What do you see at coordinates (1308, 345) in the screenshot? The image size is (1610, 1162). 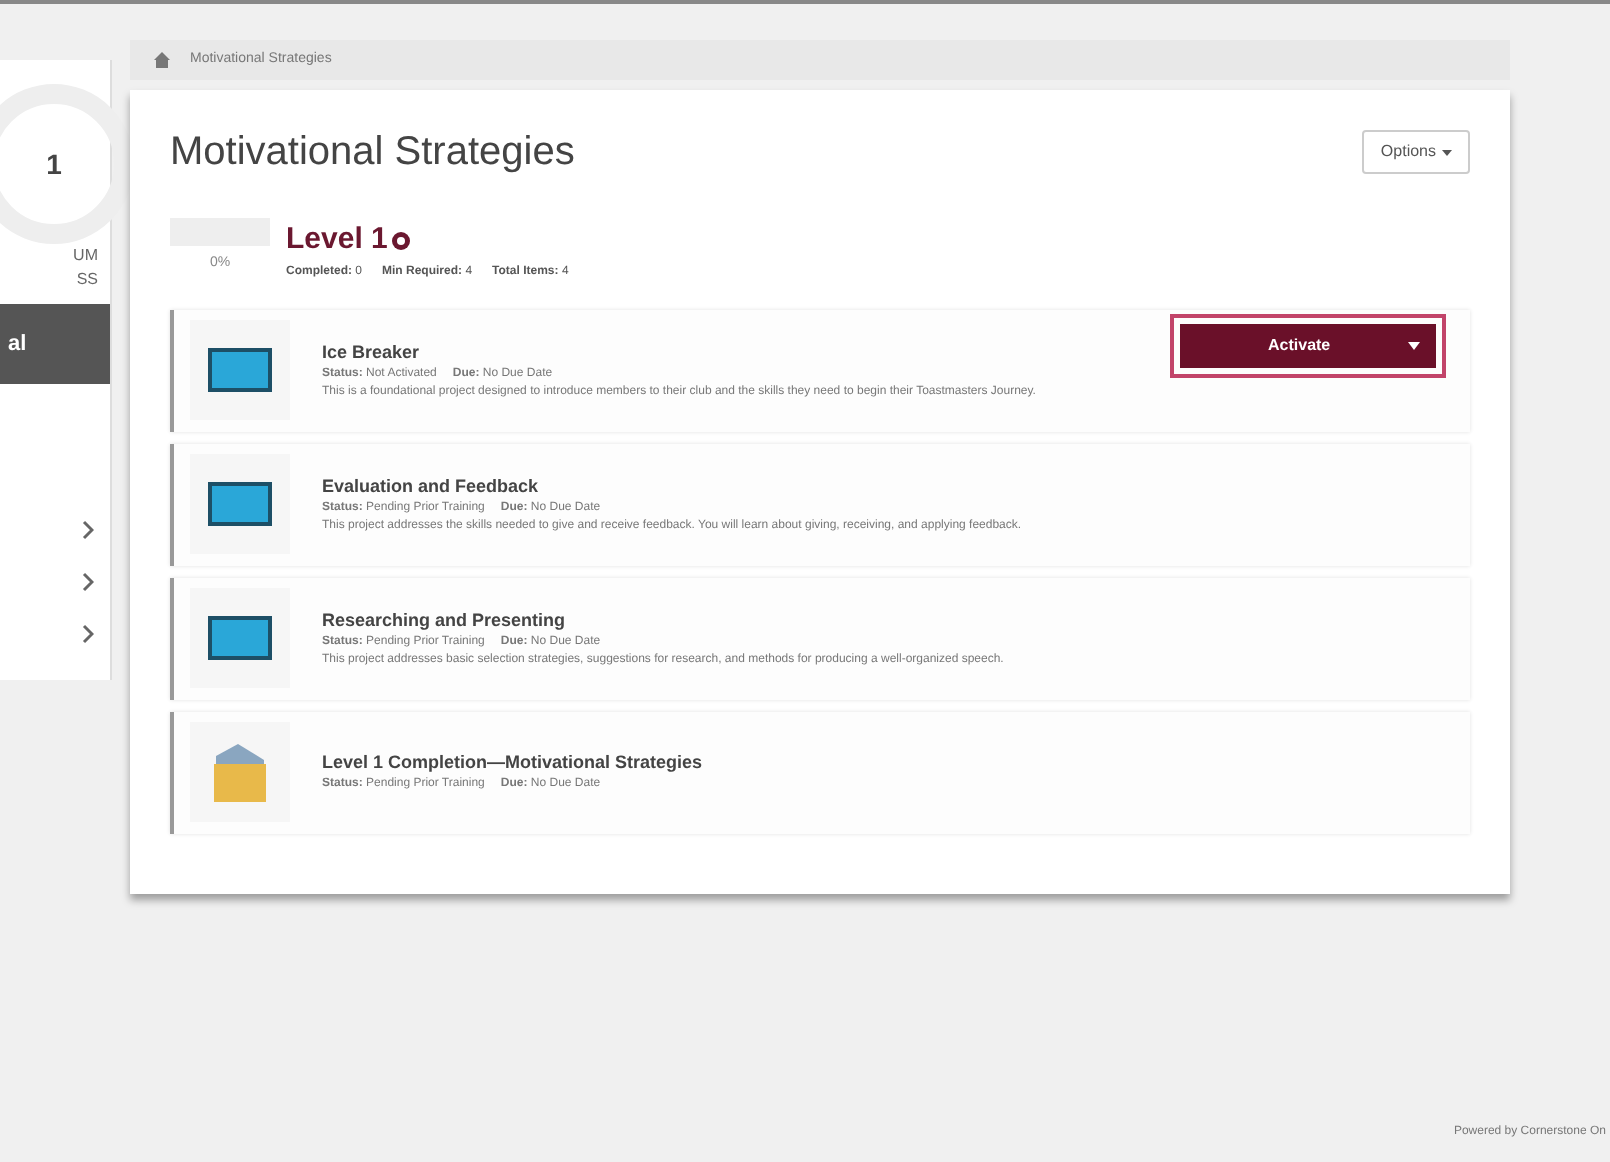 I see `activate-button: Activate` at bounding box center [1308, 345].